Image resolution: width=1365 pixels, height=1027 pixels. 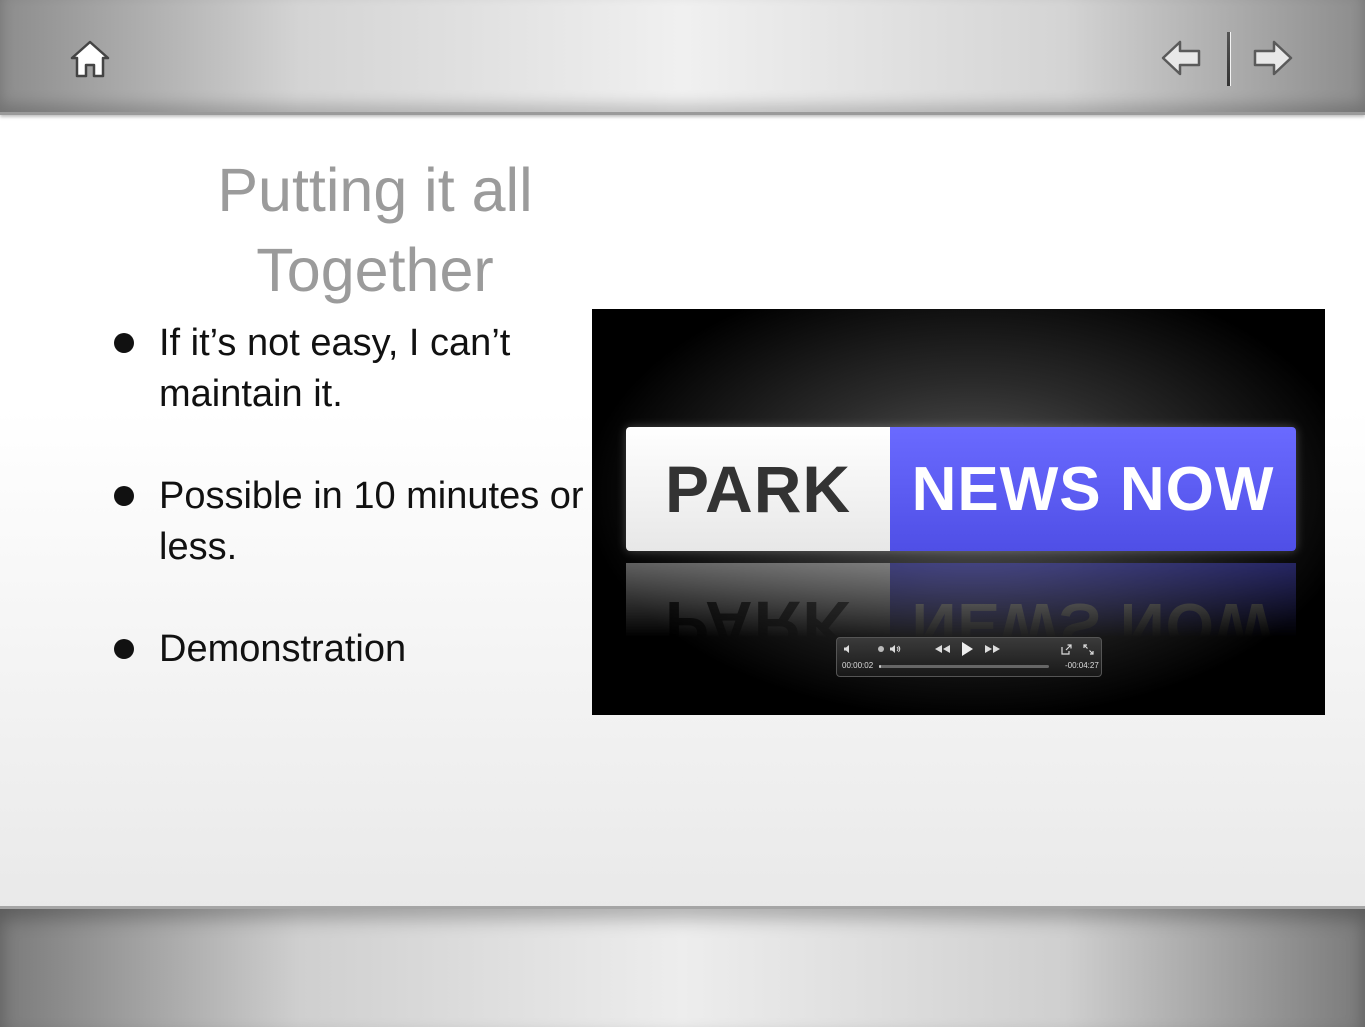 I want to click on volume-max-icon, so click(x=895, y=649).